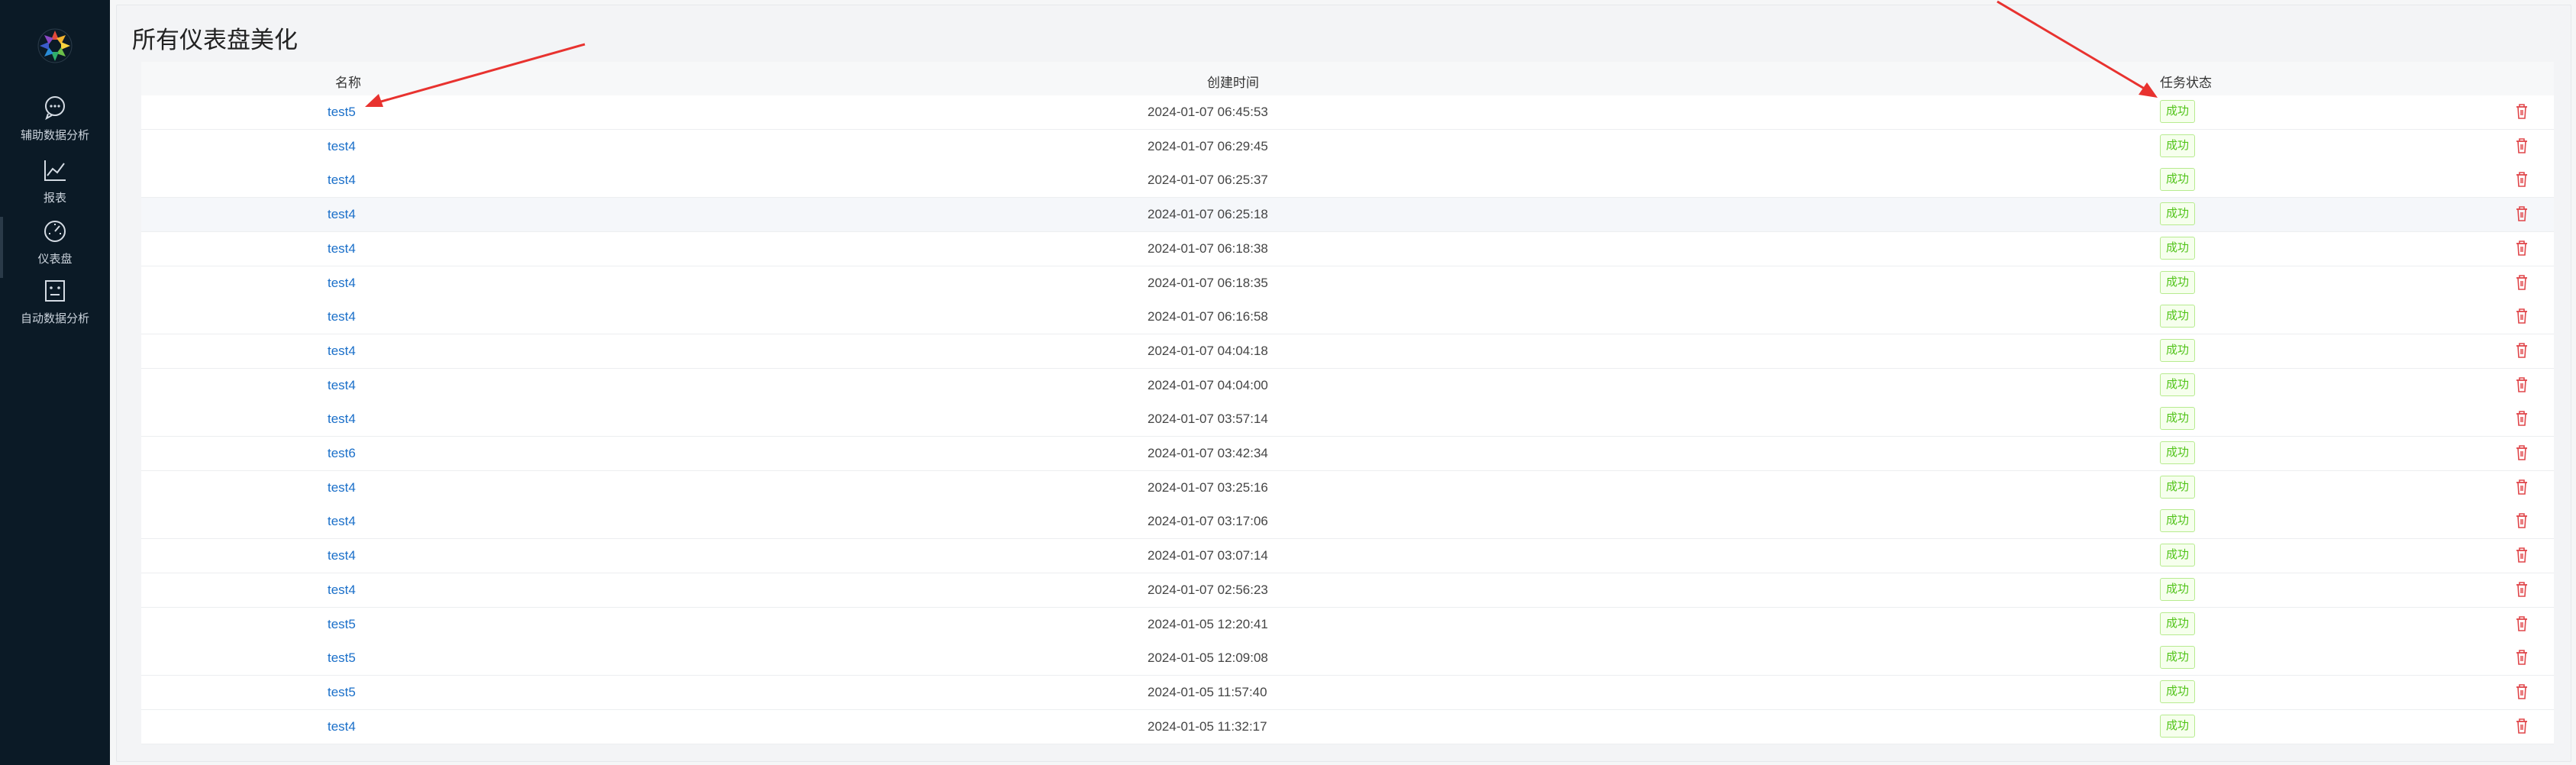 Image resolution: width=2576 pixels, height=765 pixels. What do you see at coordinates (1208, 145) in the screenshot?
I see `created-time: 2024-01-07 06:29:45` at bounding box center [1208, 145].